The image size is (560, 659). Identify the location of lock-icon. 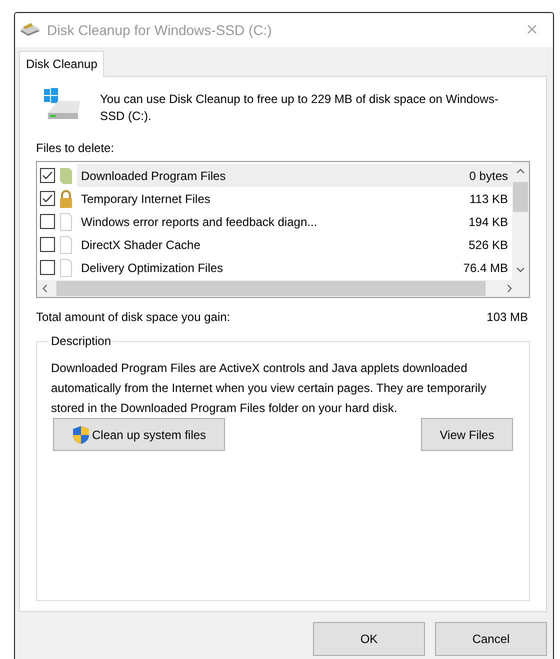
(66, 199).